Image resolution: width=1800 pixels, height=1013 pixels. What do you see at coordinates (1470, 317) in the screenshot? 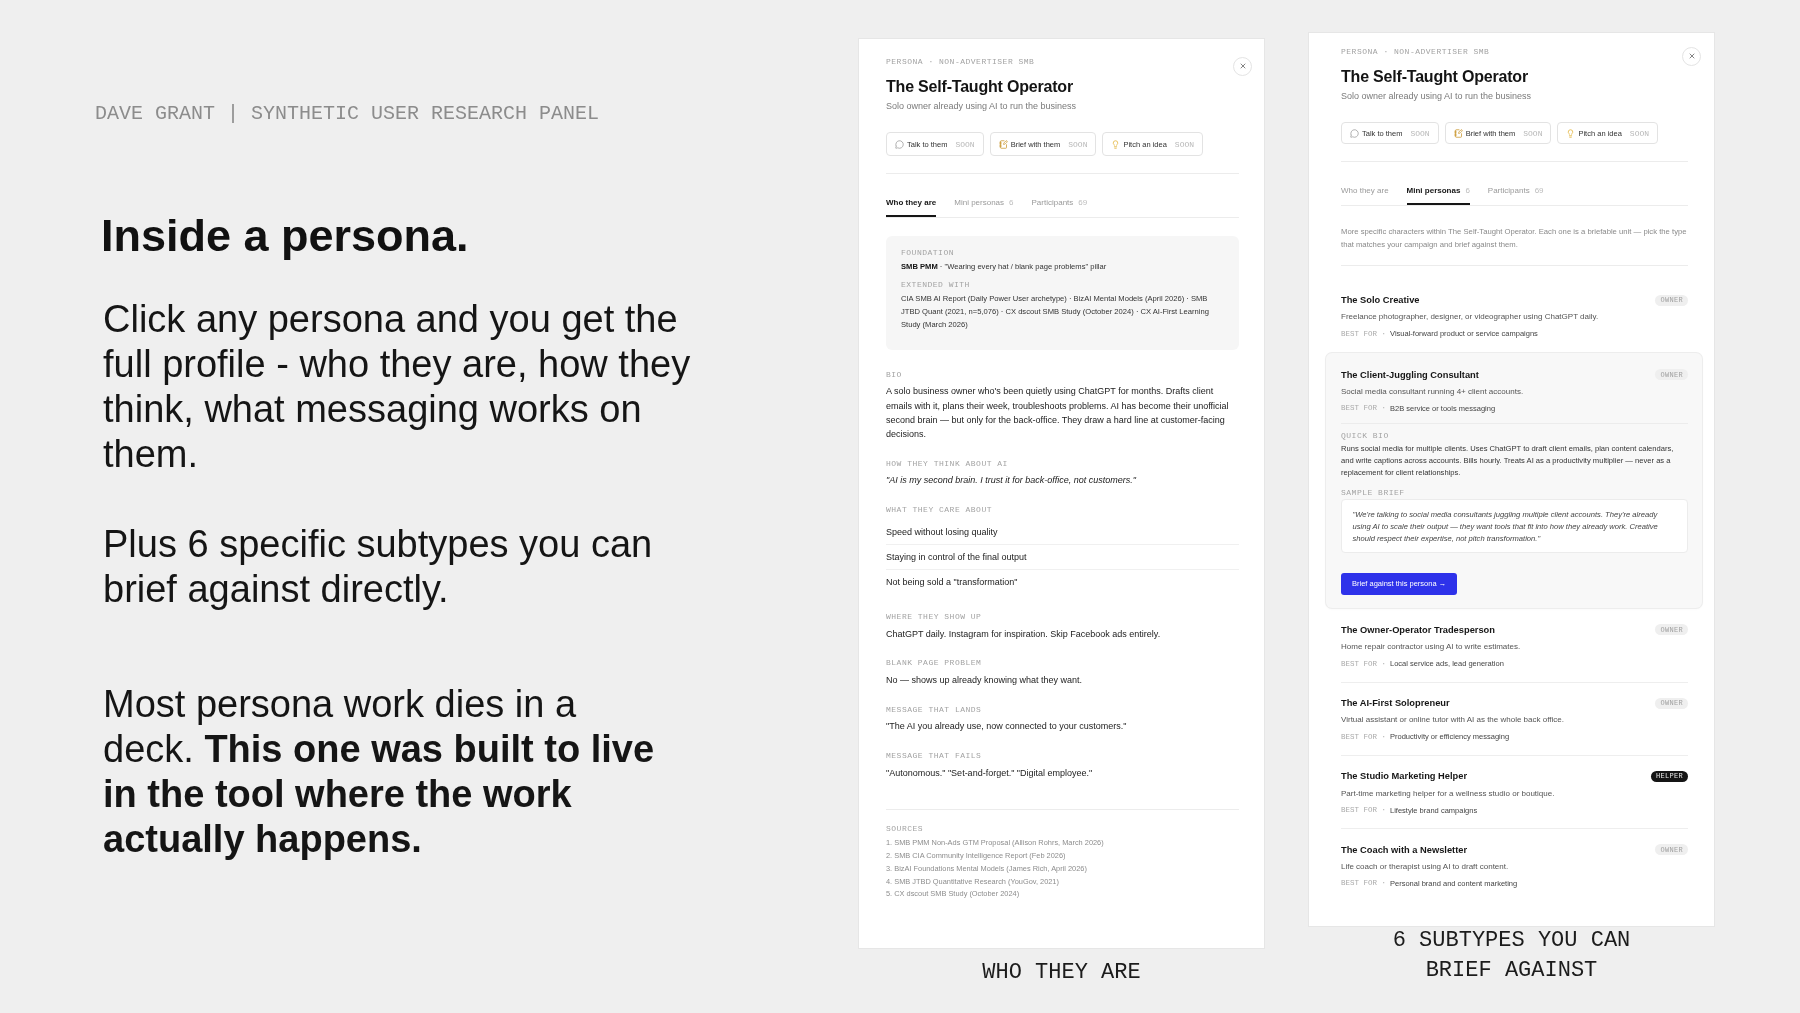
I see `persona-description: Freelance photographer, designer, or videographer using ChatGPT daily.` at bounding box center [1470, 317].